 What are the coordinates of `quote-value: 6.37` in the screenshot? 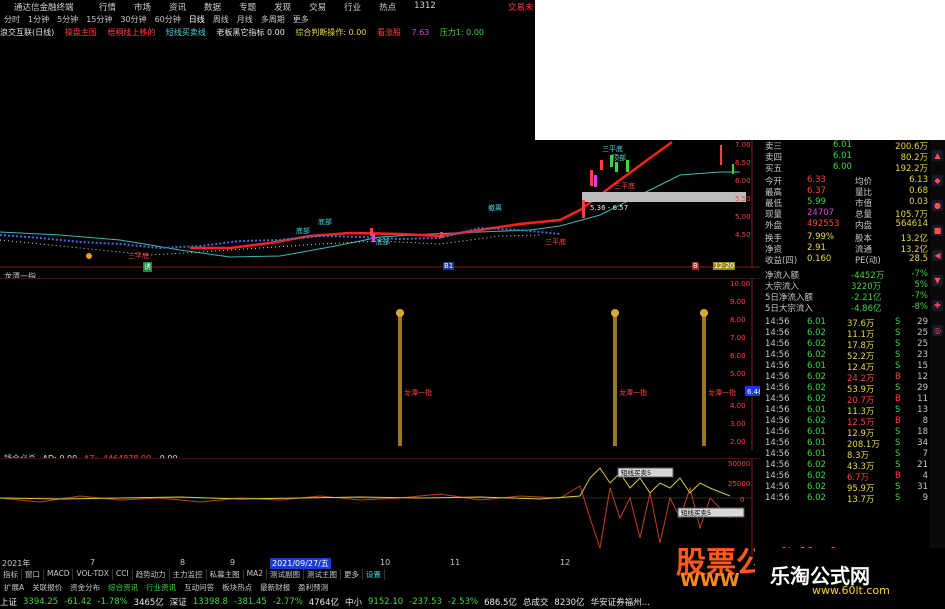 It's located at (816, 191).